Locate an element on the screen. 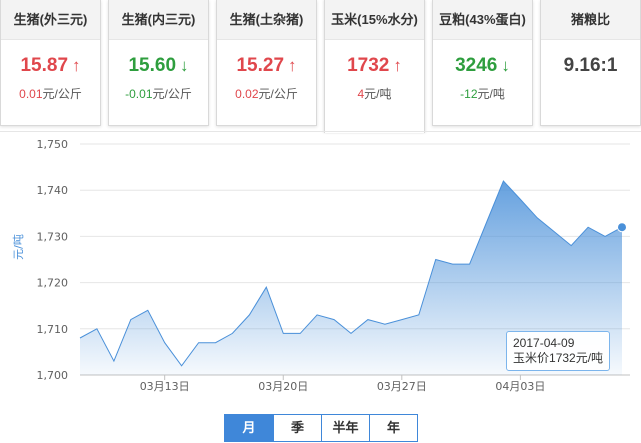 The width and height of the screenshot is (641, 443). y-tick-label: 1,710 is located at coordinates (53, 329).